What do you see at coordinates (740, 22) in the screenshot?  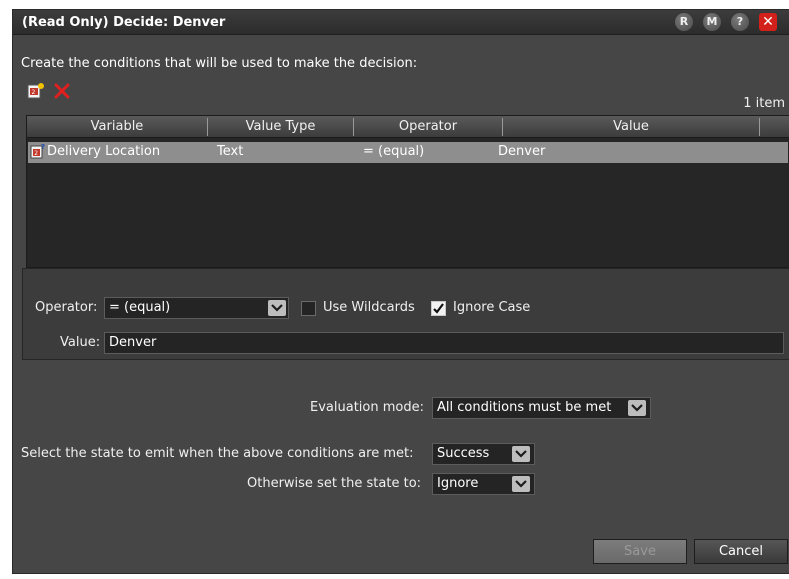 I see `help-button: ?` at bounding box center [740, 22].